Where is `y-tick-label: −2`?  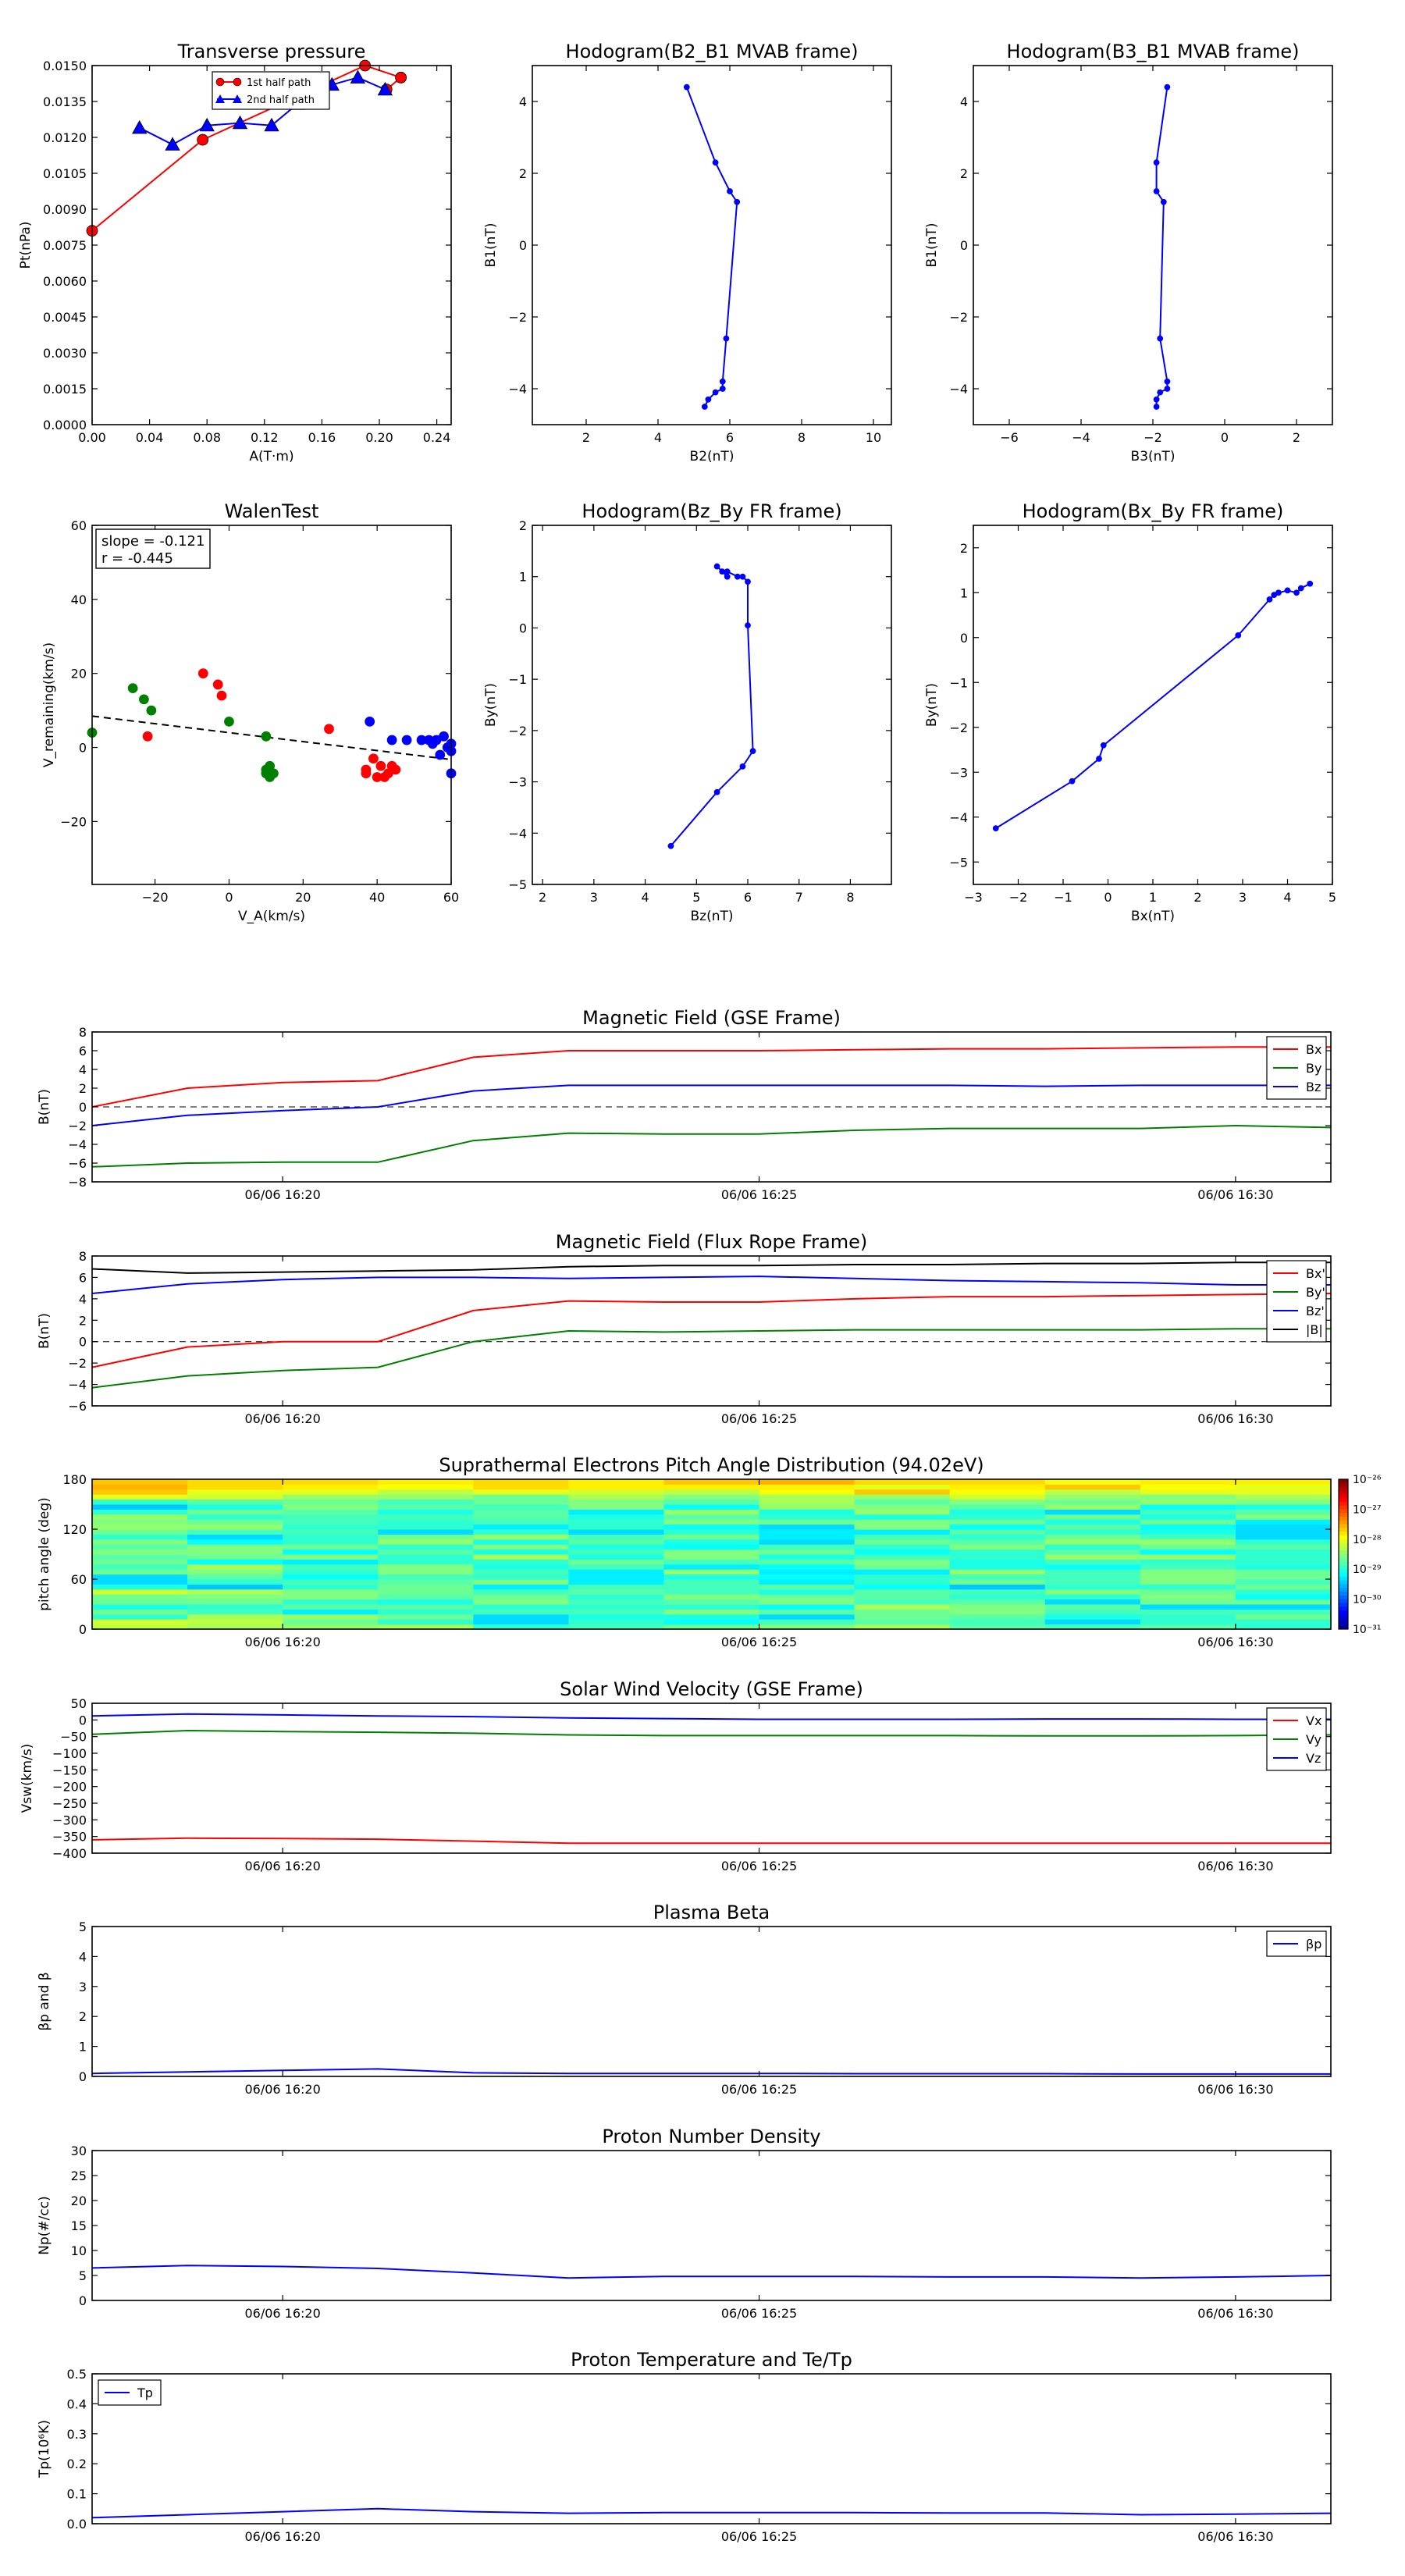
y-tick-label: −2 is located at coordinates (77, 1363).